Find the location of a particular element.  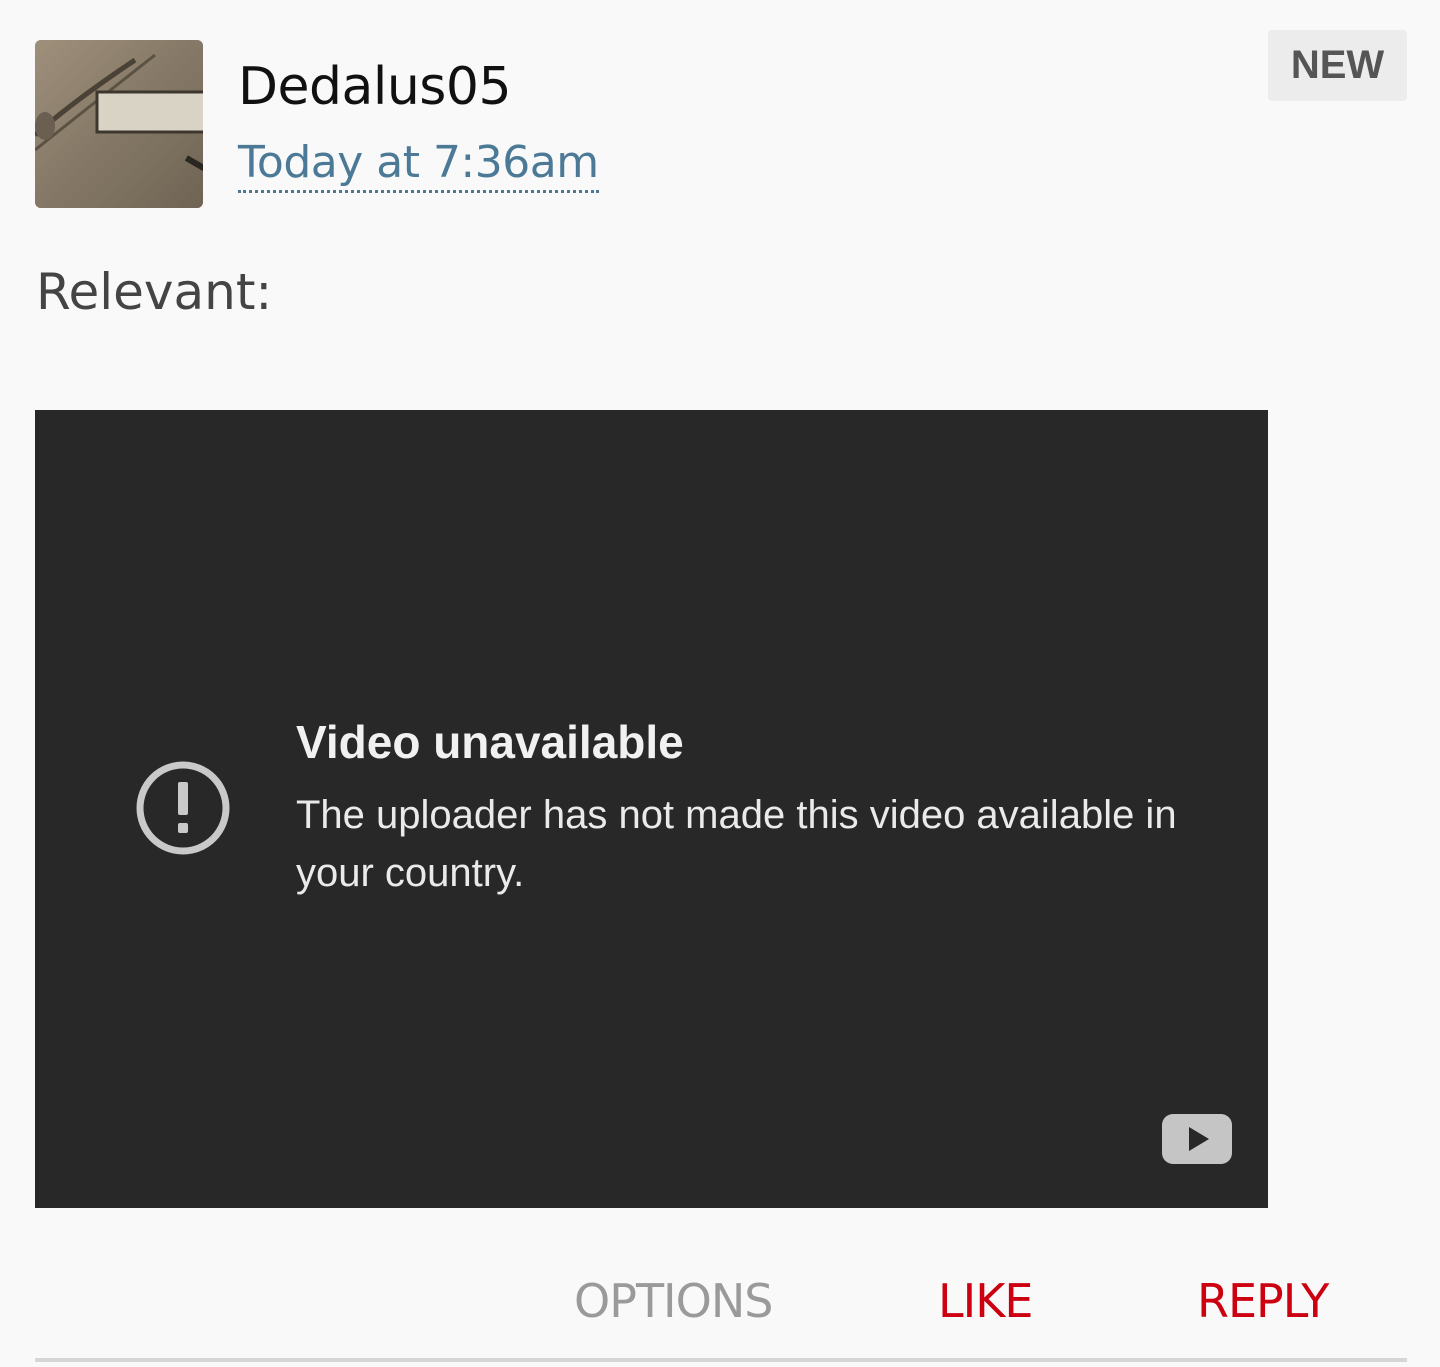

avatar-image is located at coordinates (119, 124).